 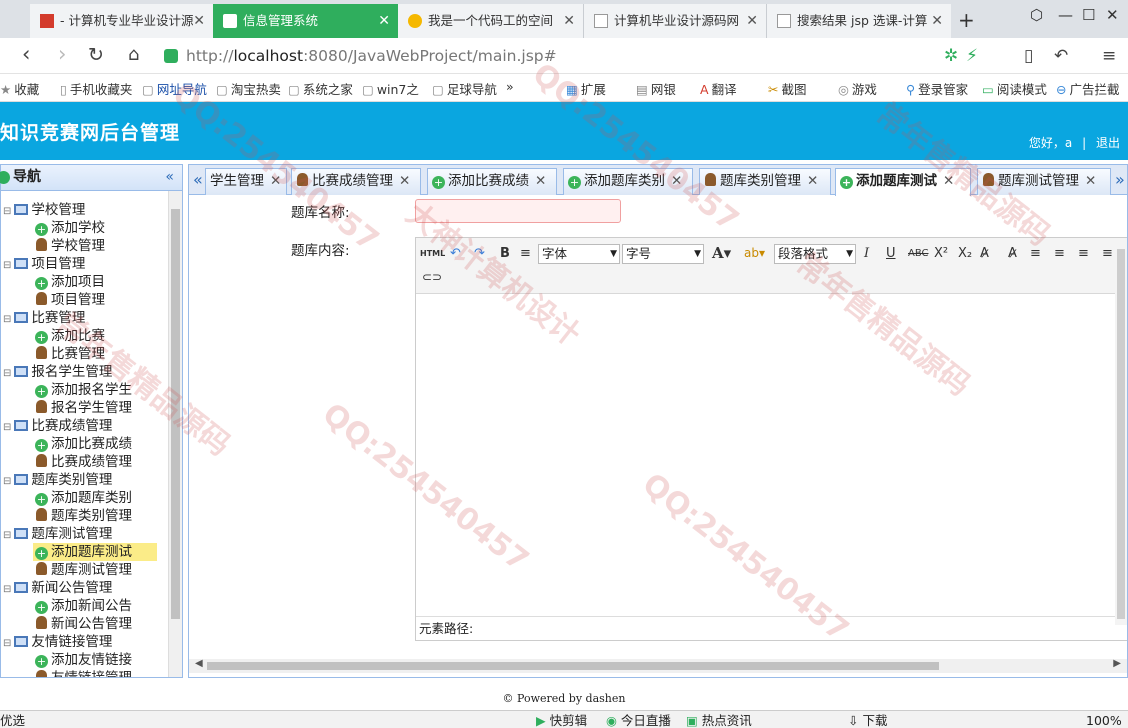 I want to click on new-tab-icon: +, so click(x=966, y=20).